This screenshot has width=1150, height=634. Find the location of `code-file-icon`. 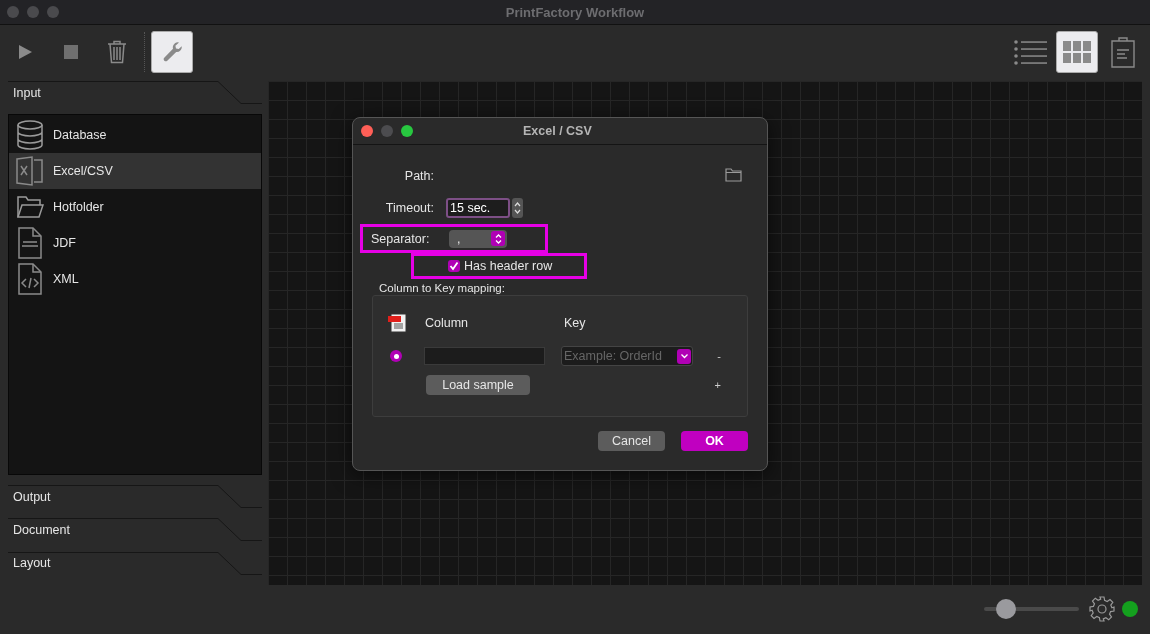

code-file-icon is located at coordinates (30, 279).